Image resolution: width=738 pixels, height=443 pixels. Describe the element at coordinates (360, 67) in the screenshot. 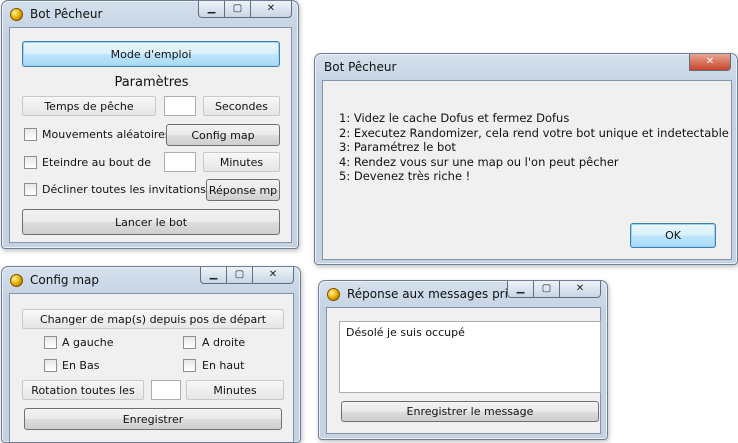

I see `dialog-title: Bot Pêcheur` at that location.